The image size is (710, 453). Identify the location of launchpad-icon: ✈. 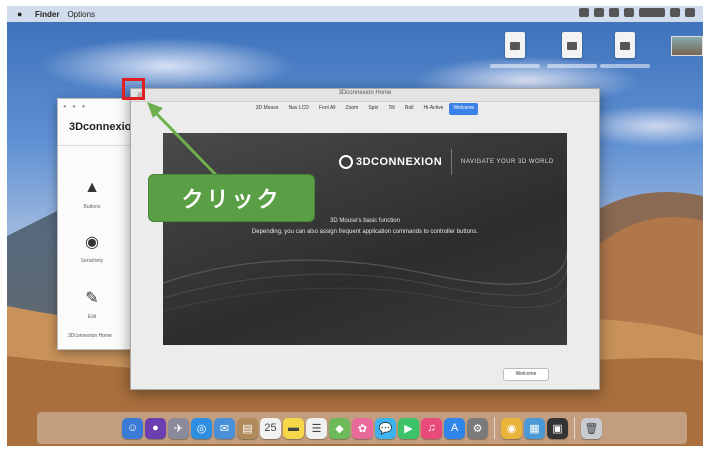
(178, 428).